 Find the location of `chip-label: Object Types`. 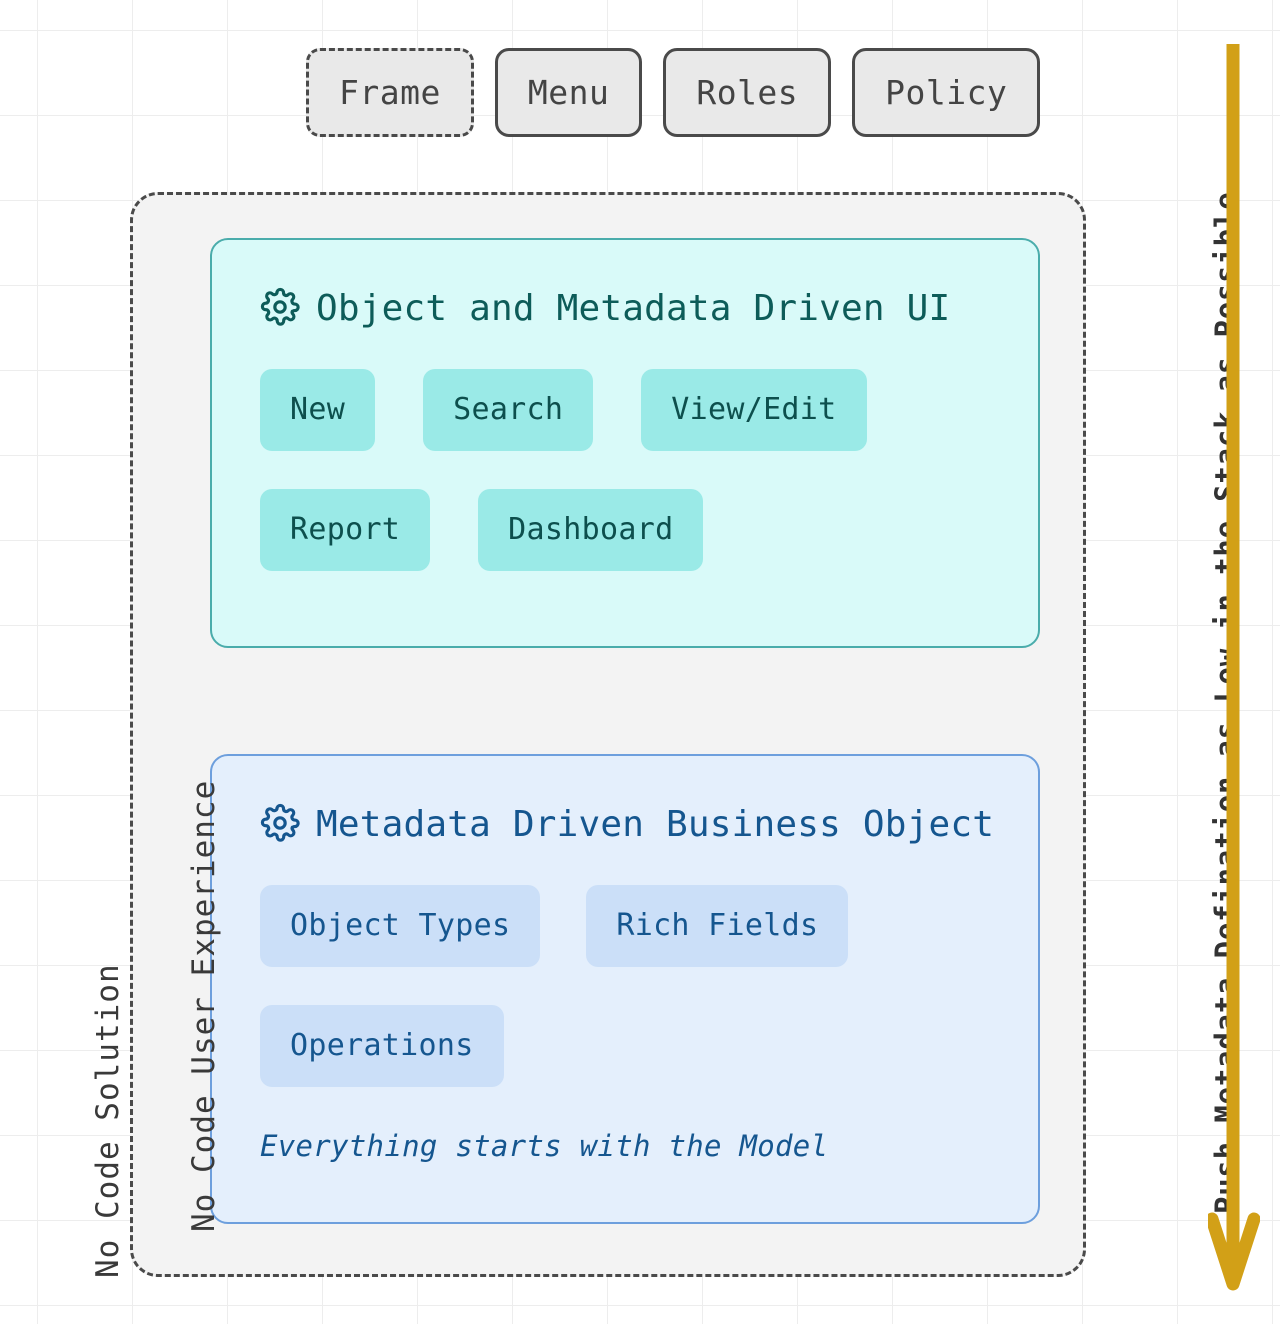

chip-label: Object Types is located at coordinates (400, 925).